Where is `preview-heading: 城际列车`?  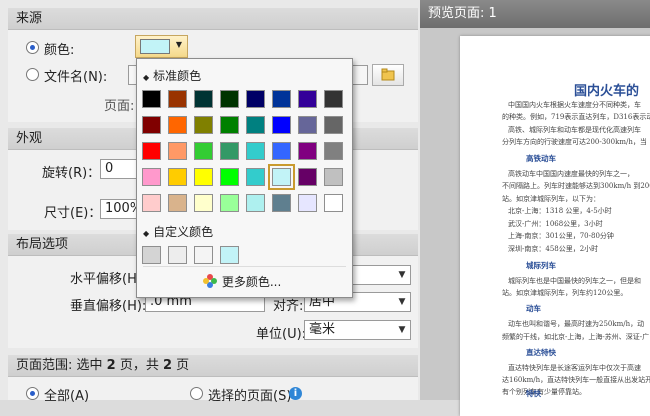 preview-heading: 城际列车 is located at coordinates (541, 265).